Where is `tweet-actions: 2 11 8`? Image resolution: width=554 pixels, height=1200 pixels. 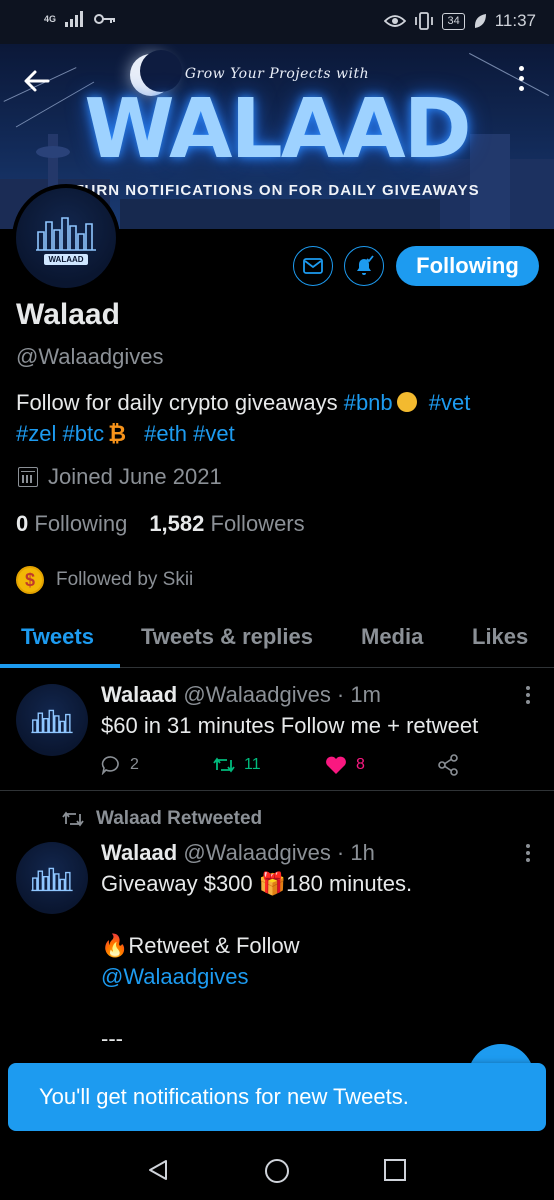 tweet-actions: 2 11 8 is located at coordinates (325, 765).